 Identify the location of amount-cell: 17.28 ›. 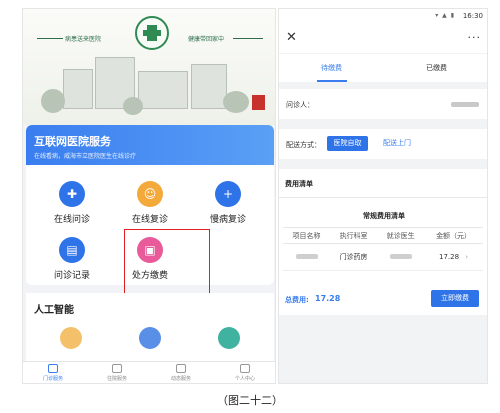
(453, 257).